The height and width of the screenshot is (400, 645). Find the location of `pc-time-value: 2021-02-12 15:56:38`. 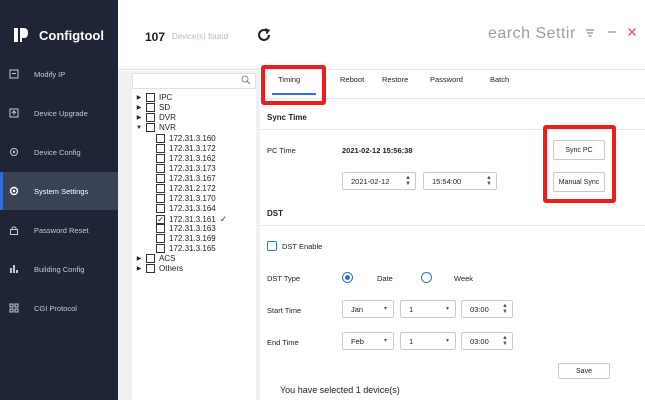

pc-time-value: 2021-02-12 15:56:38 is located at coordinates (377, 150).